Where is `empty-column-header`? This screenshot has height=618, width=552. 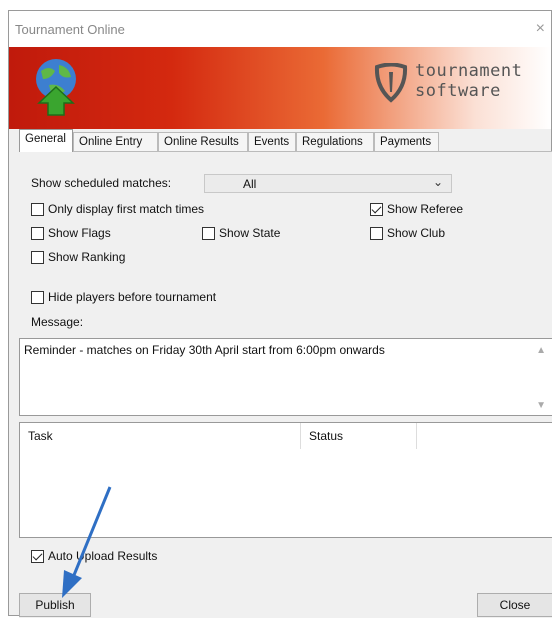 empty-column-header is located at coordinates (484, 436).